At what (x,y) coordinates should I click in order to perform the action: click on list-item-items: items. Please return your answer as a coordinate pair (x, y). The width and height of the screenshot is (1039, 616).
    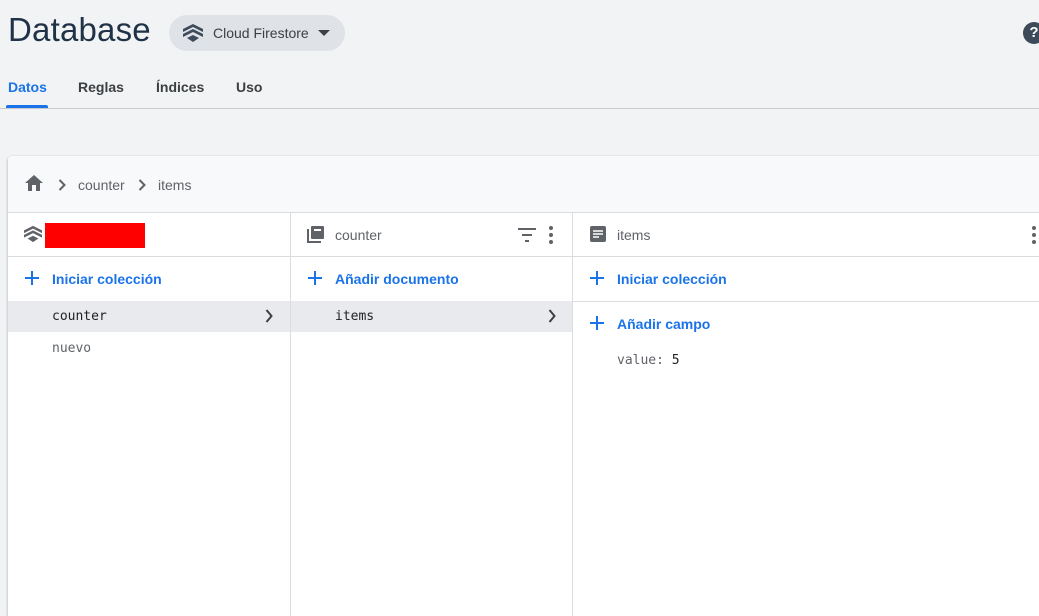
    Looking at the image, I should click on (431, 316).